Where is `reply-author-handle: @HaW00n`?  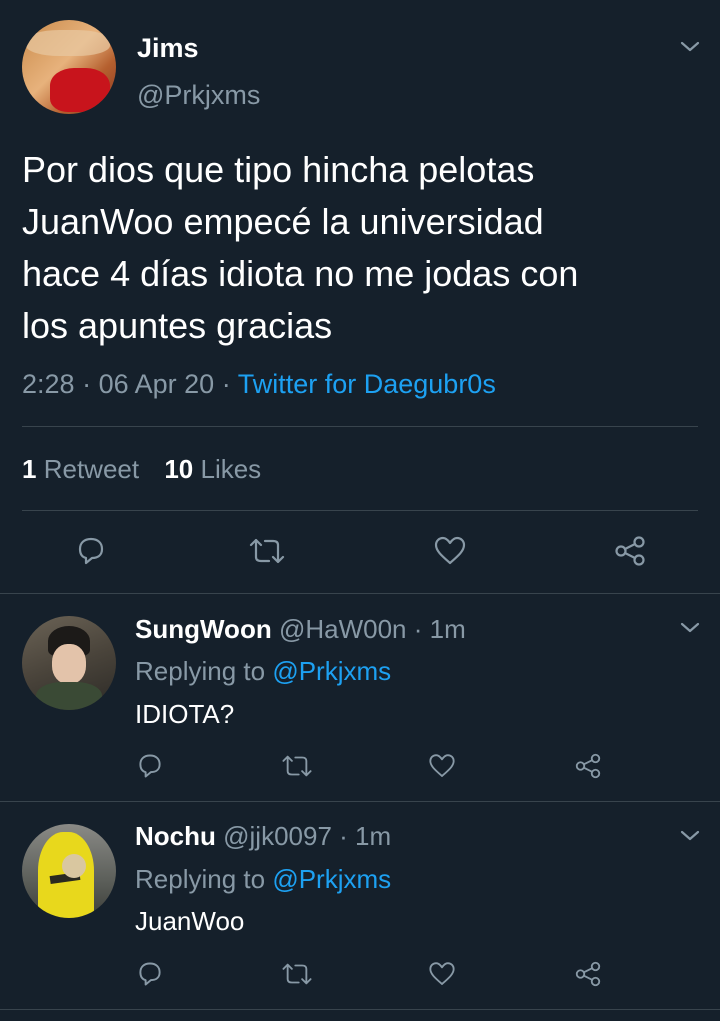
reply-author-handle: @HaW00n is located at coordinates (343, 629).